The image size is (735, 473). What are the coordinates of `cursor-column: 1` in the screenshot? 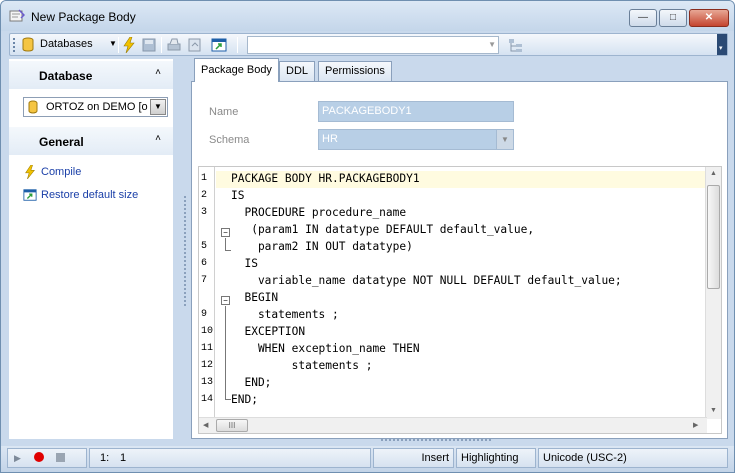 It's located at (123, 458).